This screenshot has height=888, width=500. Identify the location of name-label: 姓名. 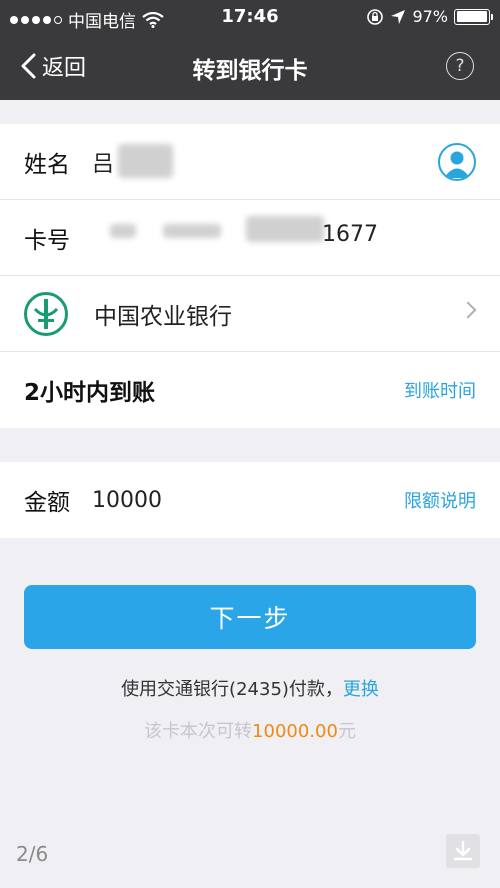
(47, 164).